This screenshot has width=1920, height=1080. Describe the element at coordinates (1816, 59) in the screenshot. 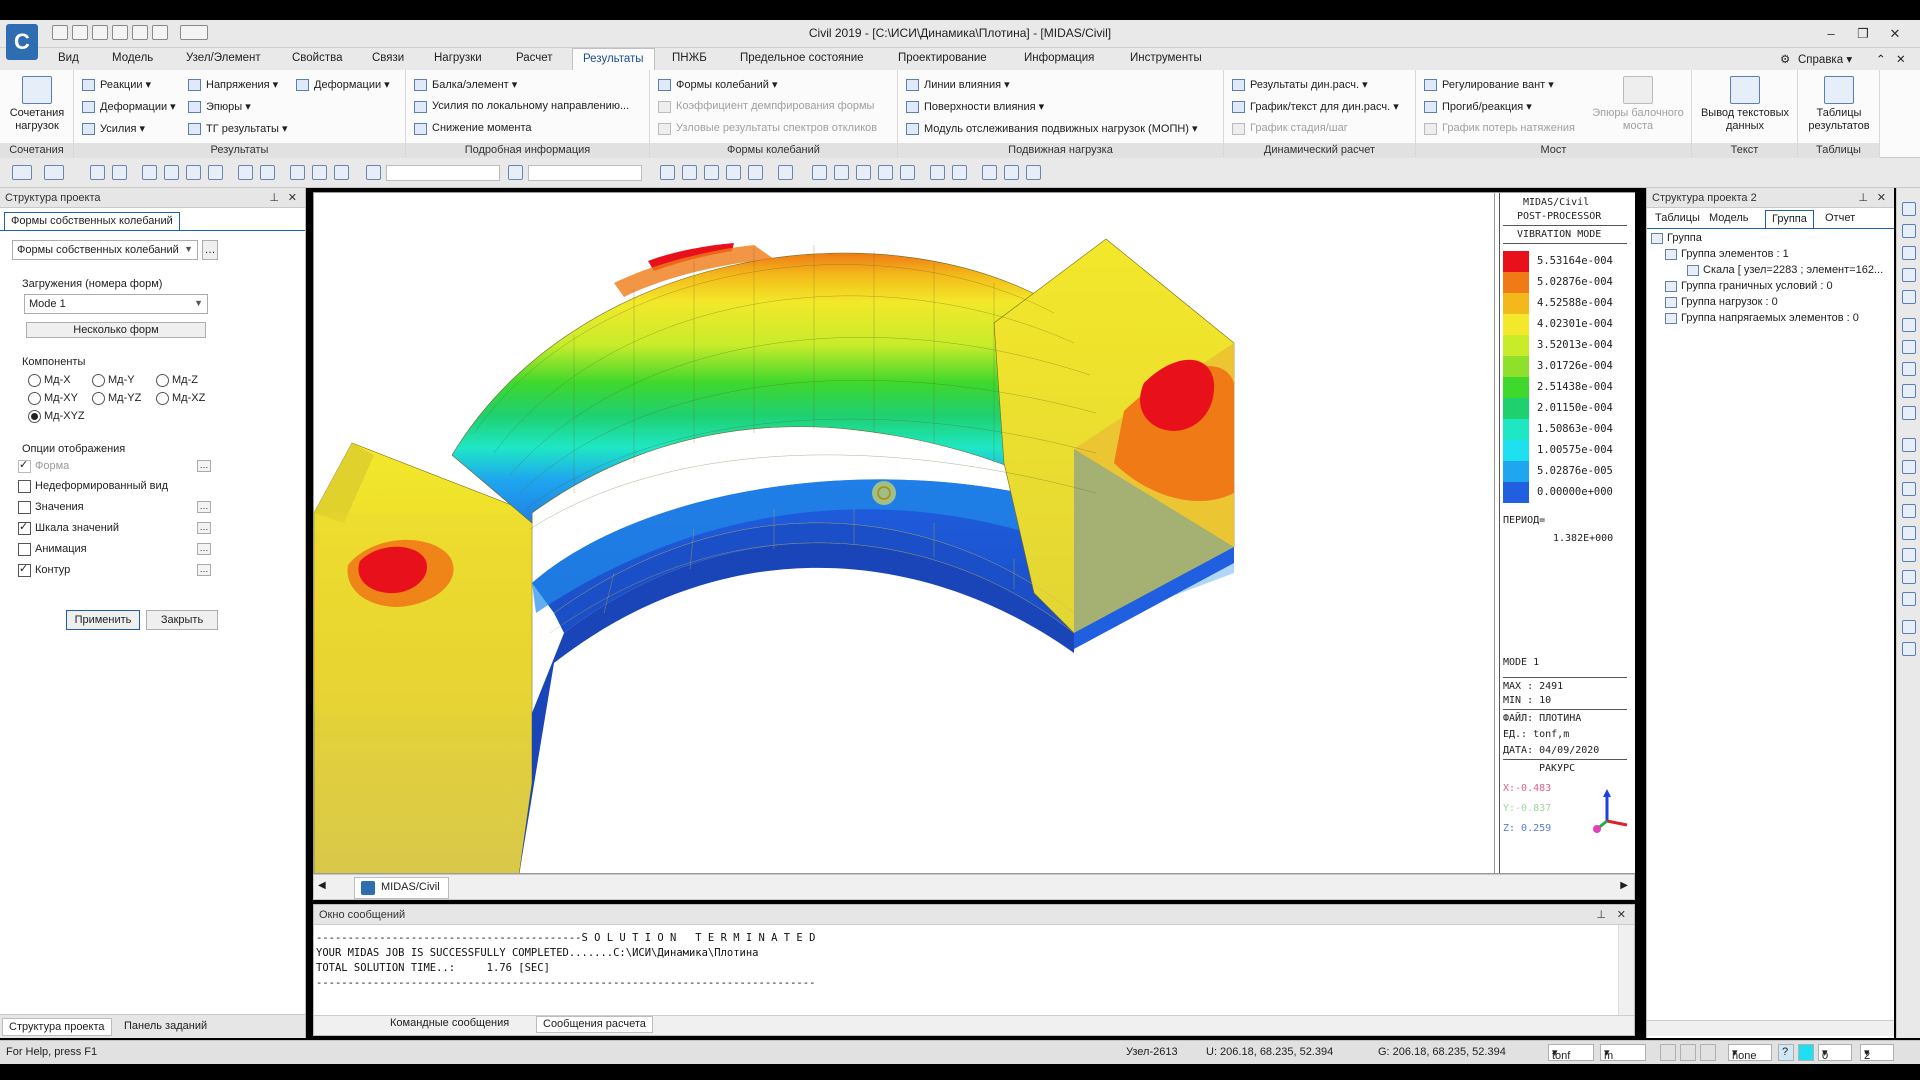

I see `help-menu: ⚙ Справка ▾` at that location.